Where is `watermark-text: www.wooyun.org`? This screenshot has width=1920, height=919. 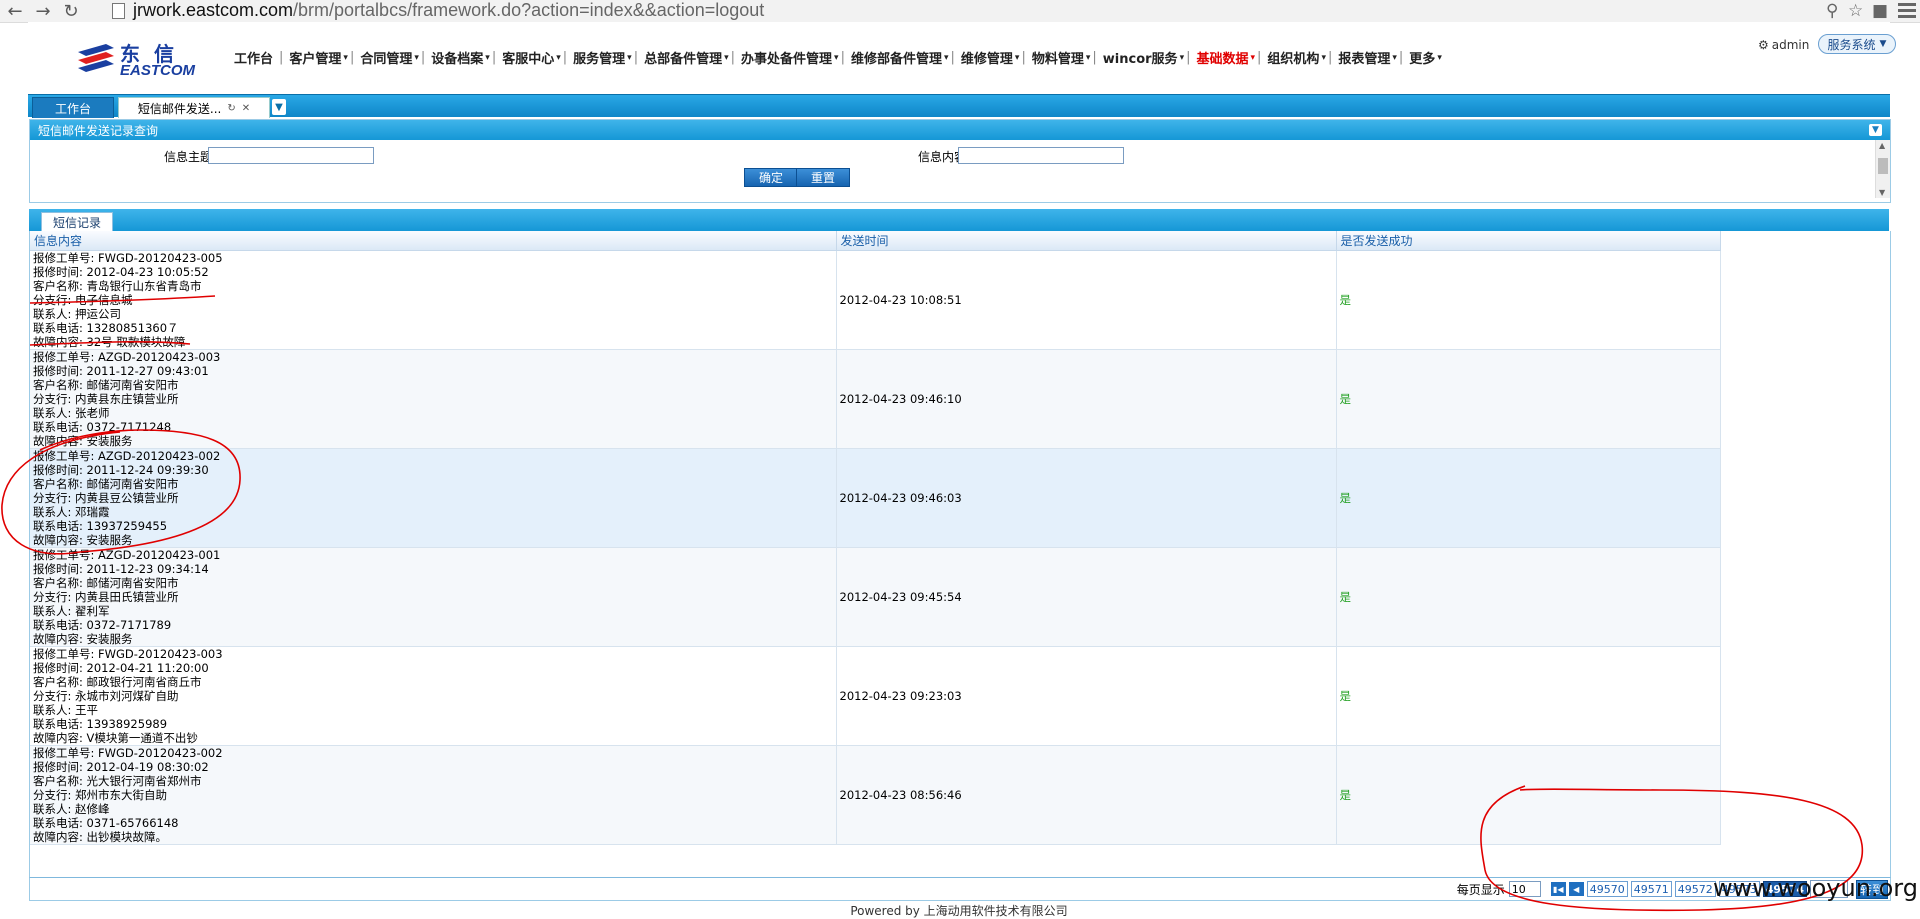
watermark-text: www.wooyun.org is located at coordinates (1815, 888).